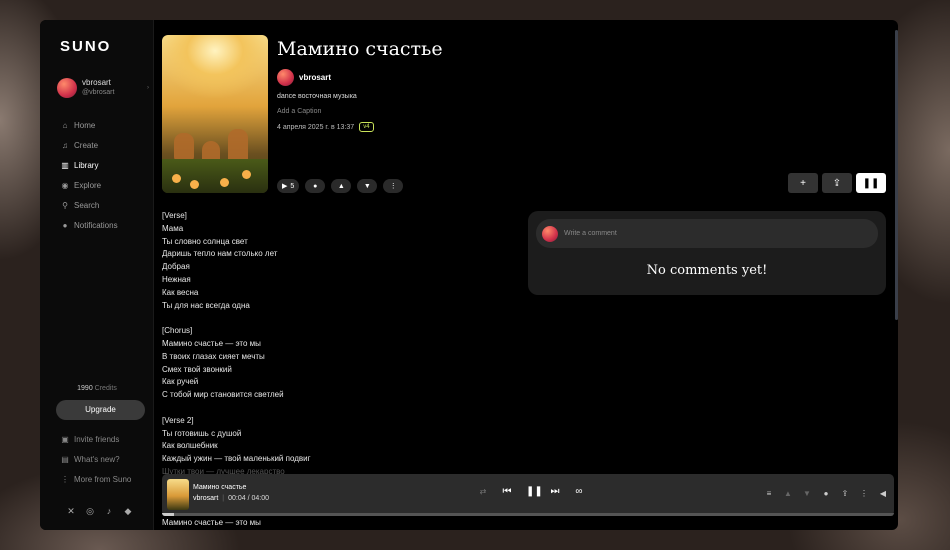 This screenshot has height=550, width=950. Describe the element at coordinates (360, 49) in the screenshot. I see `song-title: Мамино счастье` at that location.